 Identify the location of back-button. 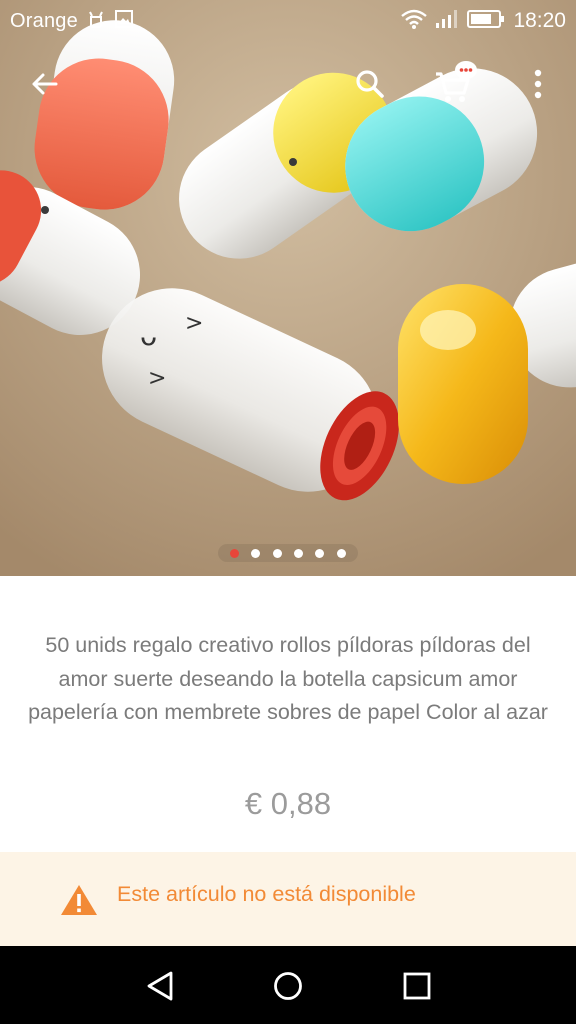
(44, 84).